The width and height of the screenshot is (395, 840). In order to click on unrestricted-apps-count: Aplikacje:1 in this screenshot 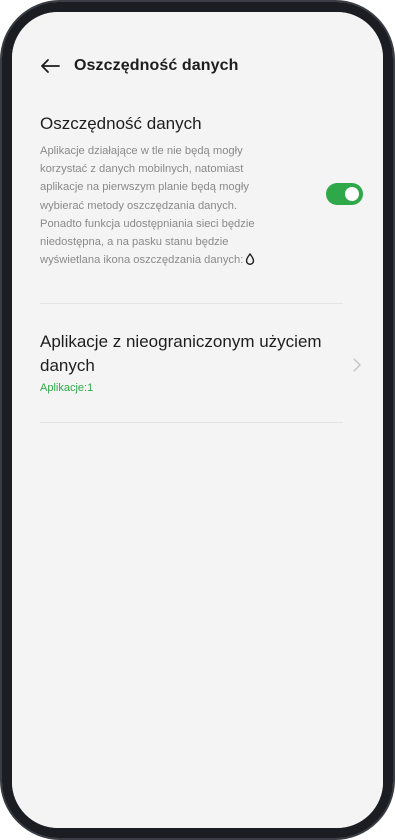, I will do `click(67, 388)`.